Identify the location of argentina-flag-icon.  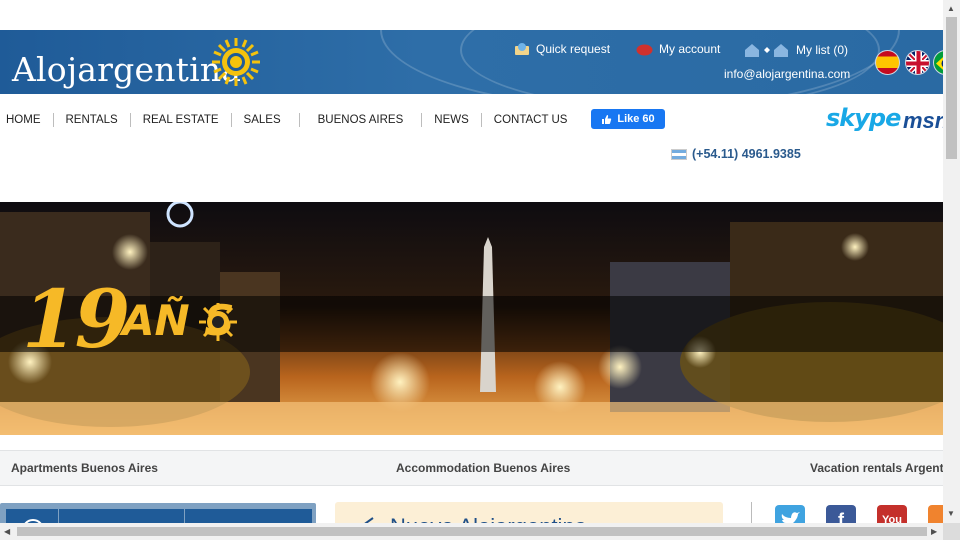
(679, 154).